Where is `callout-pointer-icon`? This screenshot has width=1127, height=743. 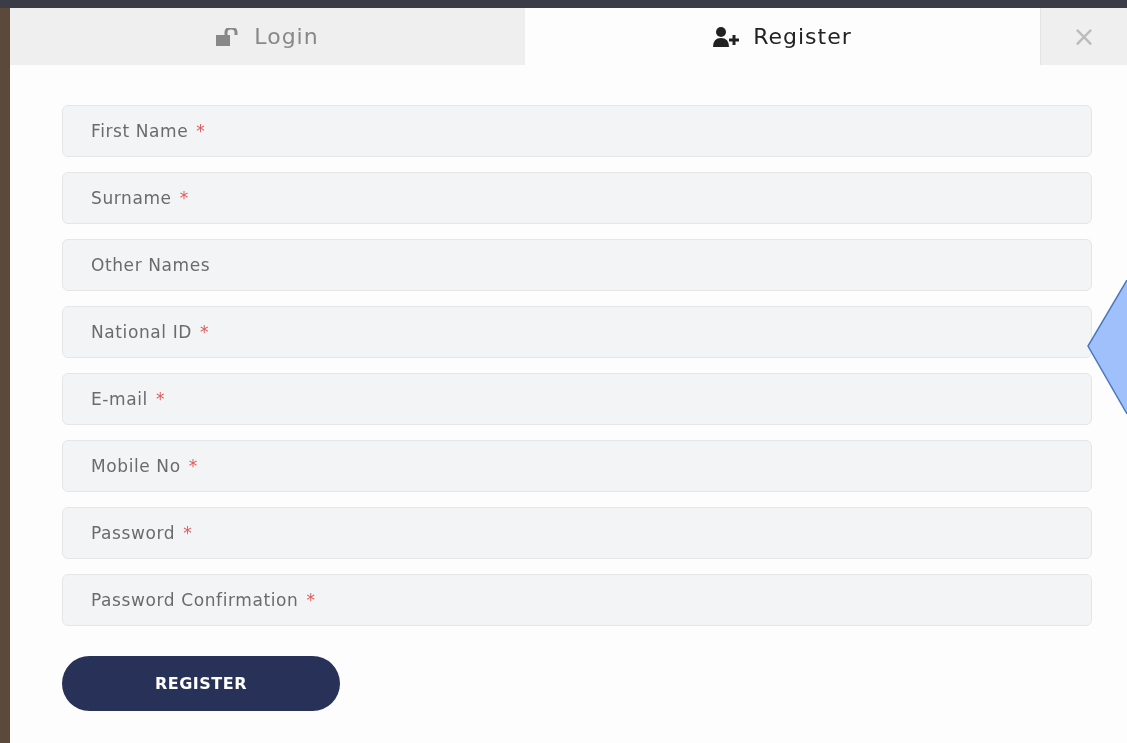
callout-pointer-icon is located at coordinates (1107, 348).